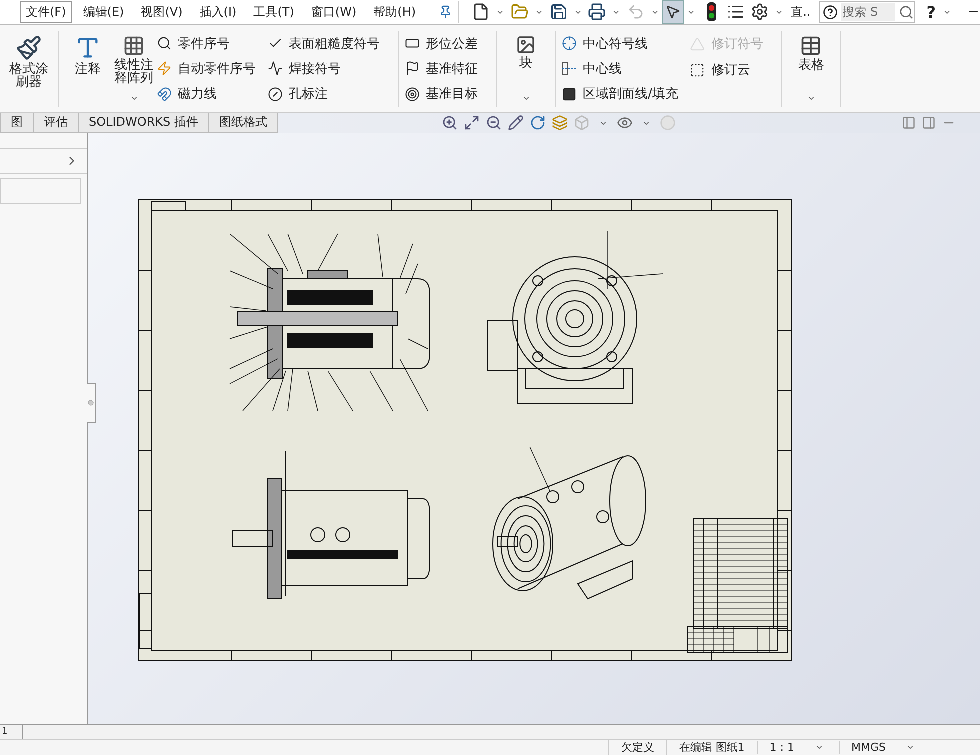 This screenshot has height=755, width=980. Describe the element at coordinates (736, 12) in the screenshot. I see `list-icon` at that location.